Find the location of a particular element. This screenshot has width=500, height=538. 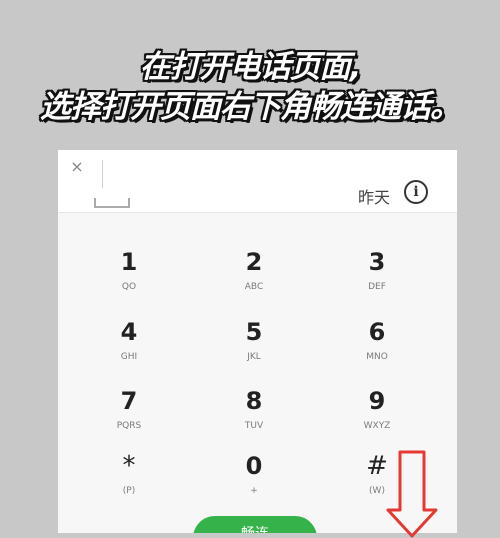

call-button-label: 畅连 is located at coordinates (255, 529).